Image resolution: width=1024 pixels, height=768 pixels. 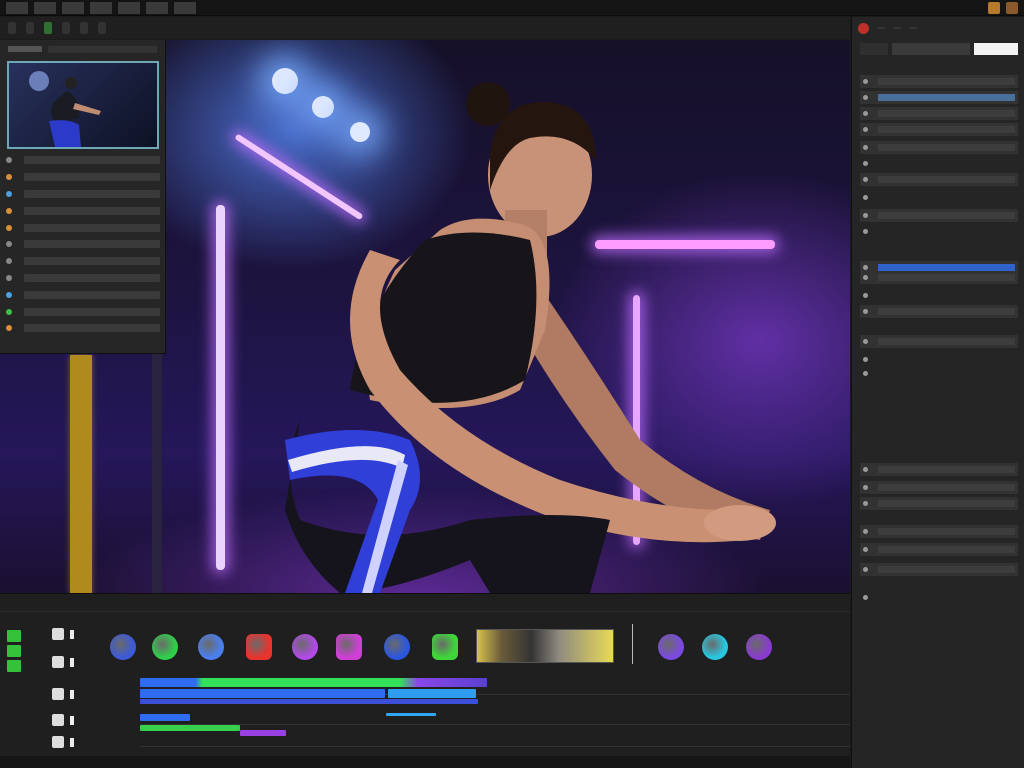 I want to click on menu-item-window, so click(x=157, y=7).